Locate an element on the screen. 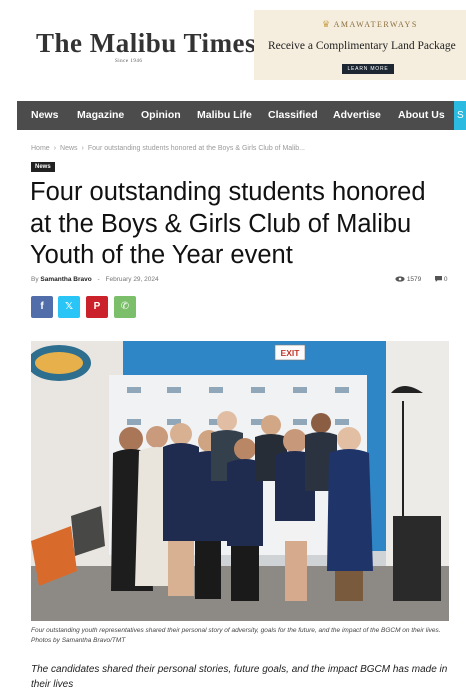 Image resolution: width=466 pixels, height=700 pixels. pinterest-icon: P is located at coordinates (97, 306).